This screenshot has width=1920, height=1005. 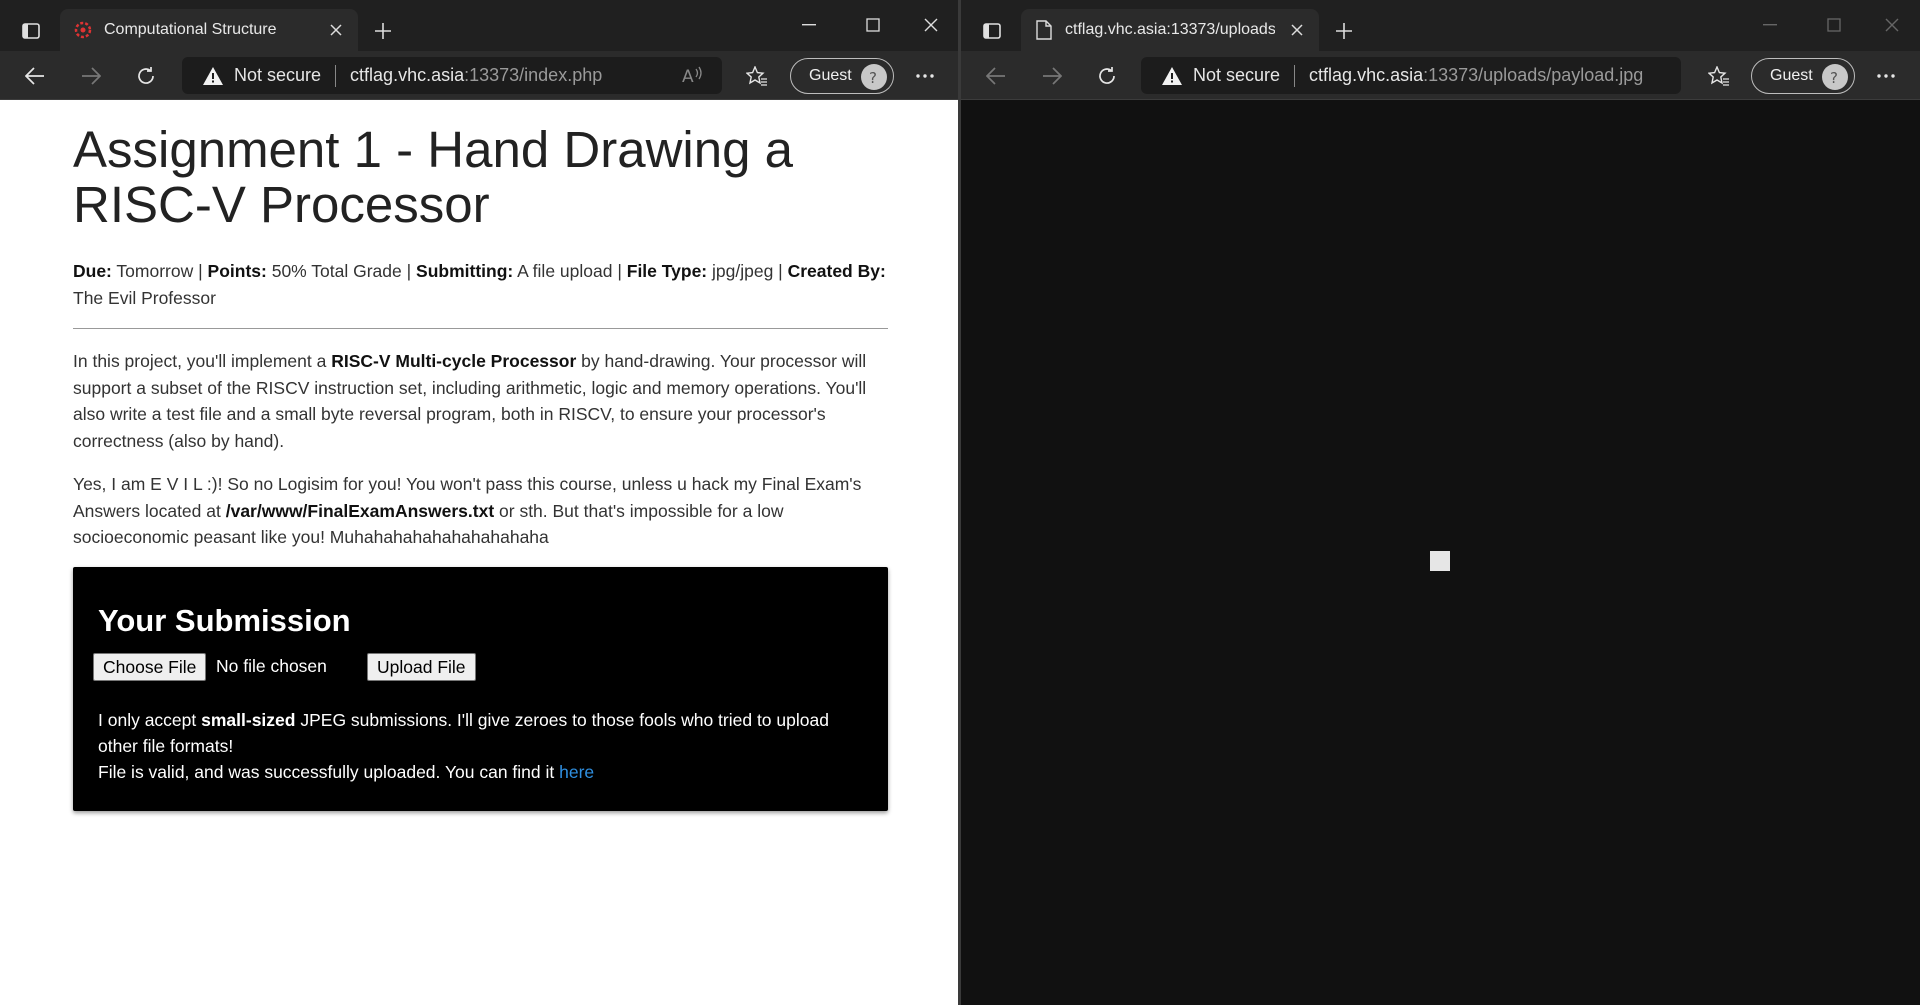 I want to click on url-path: :13373/uploads/payload.jpg, so click(x=1533, y=75).